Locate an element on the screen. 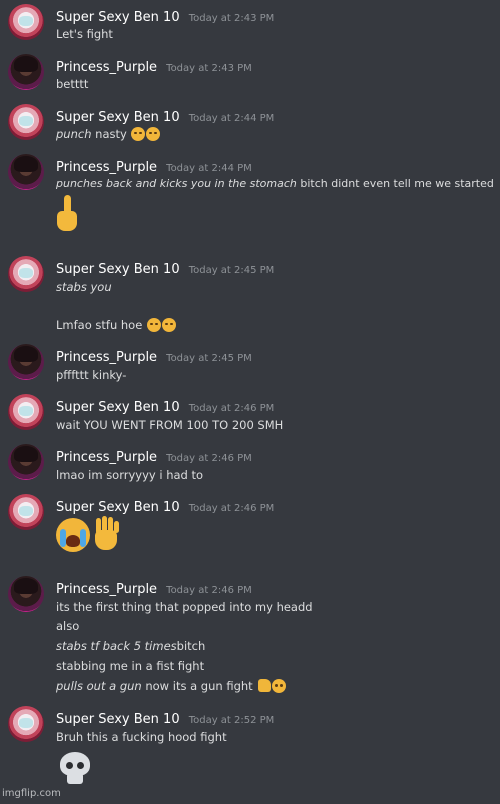 The height and width of the screenshot is (804, 500). thumbs-up-icon is located at coordinates (265, 685).